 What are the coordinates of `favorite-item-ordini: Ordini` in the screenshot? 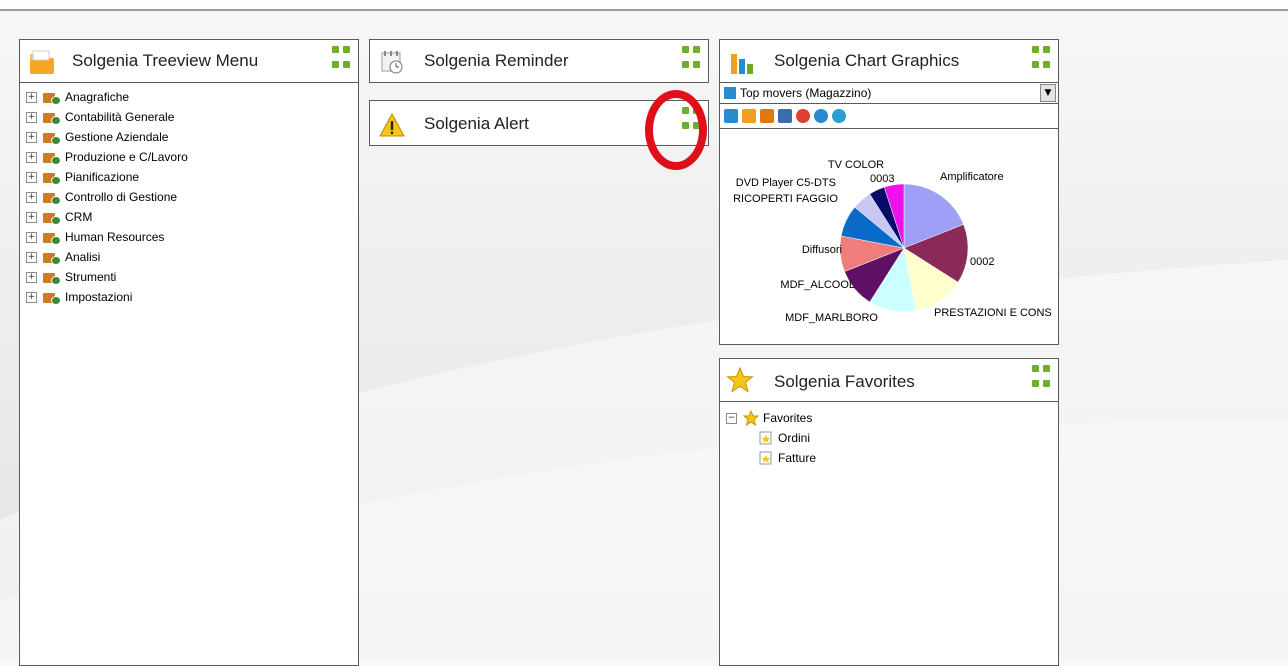 It's located at (892, 438).